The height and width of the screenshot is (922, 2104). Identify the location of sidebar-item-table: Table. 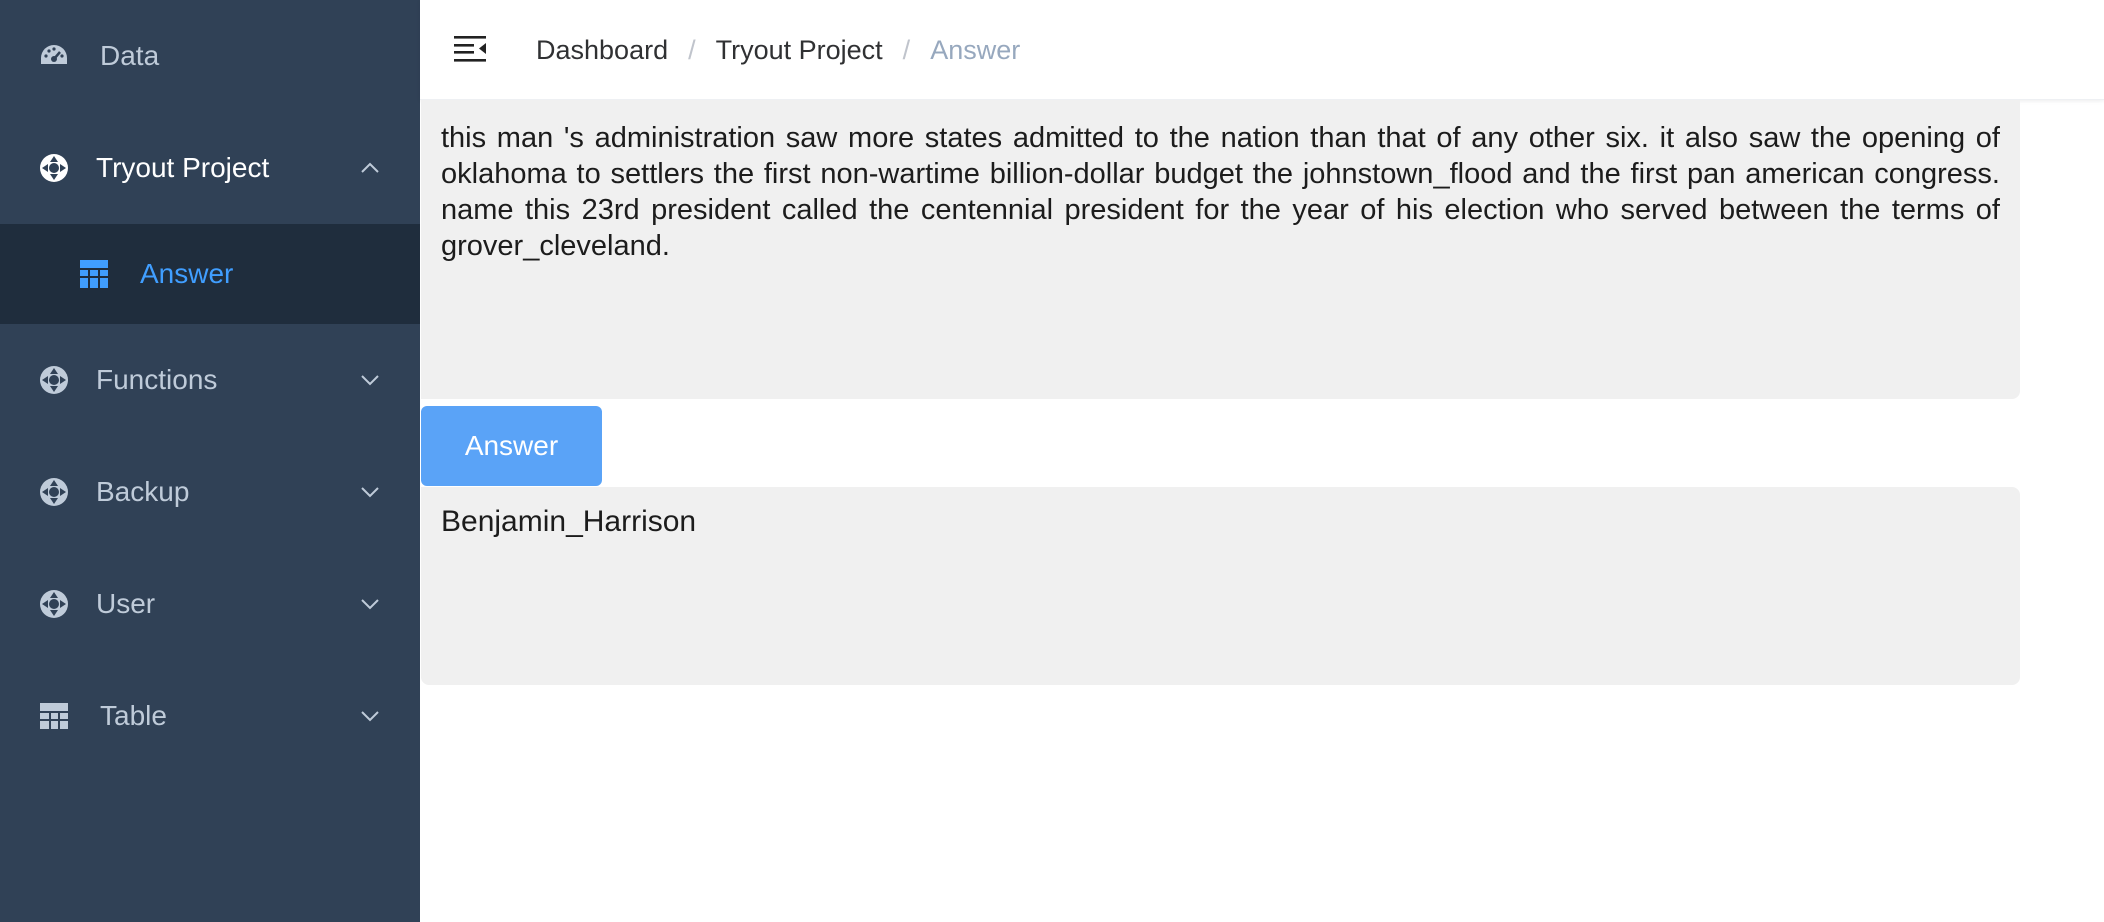
(210, 716).